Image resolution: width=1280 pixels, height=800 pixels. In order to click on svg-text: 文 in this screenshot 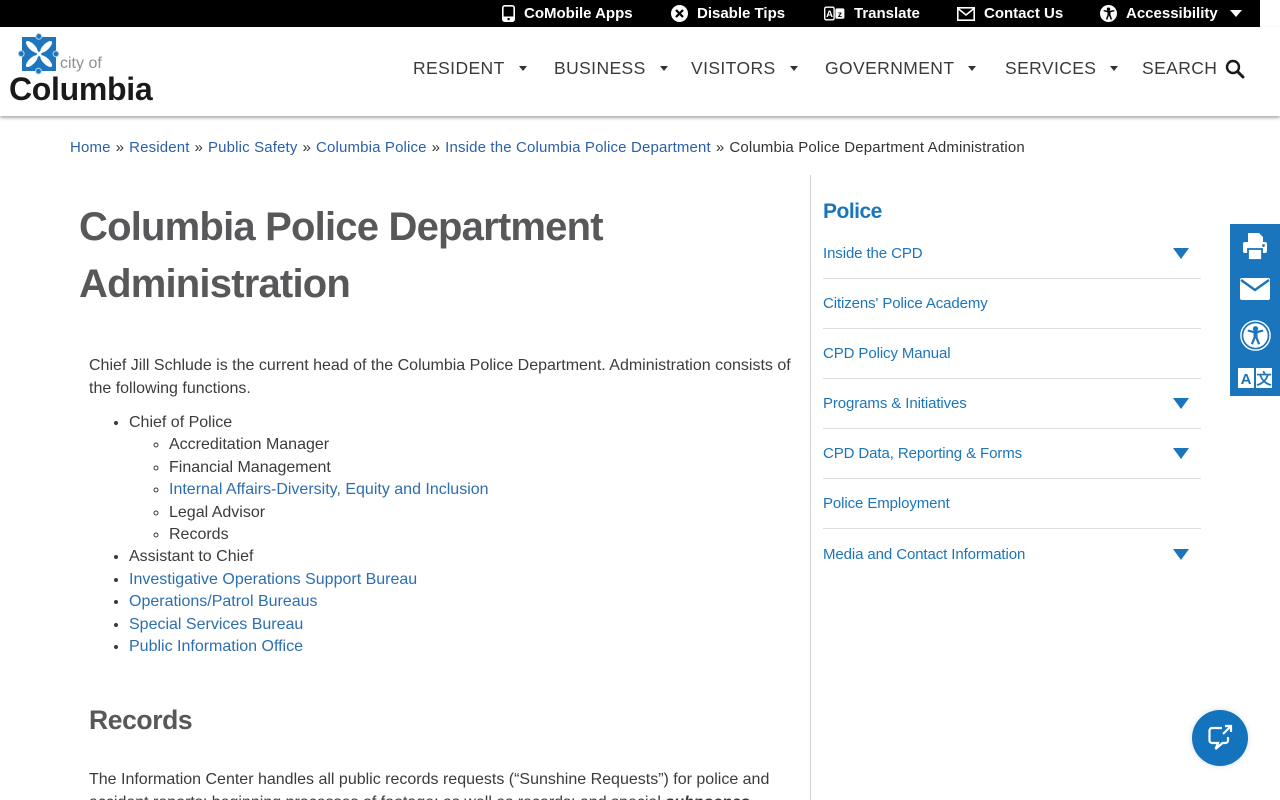, I will do `click(1264, 379)`.